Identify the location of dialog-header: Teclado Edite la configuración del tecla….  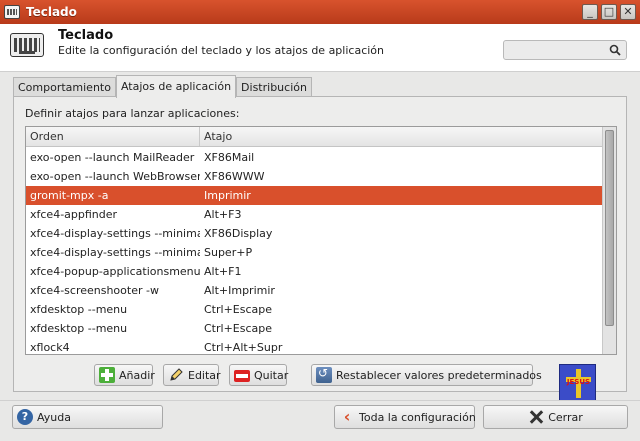
(320, 48).